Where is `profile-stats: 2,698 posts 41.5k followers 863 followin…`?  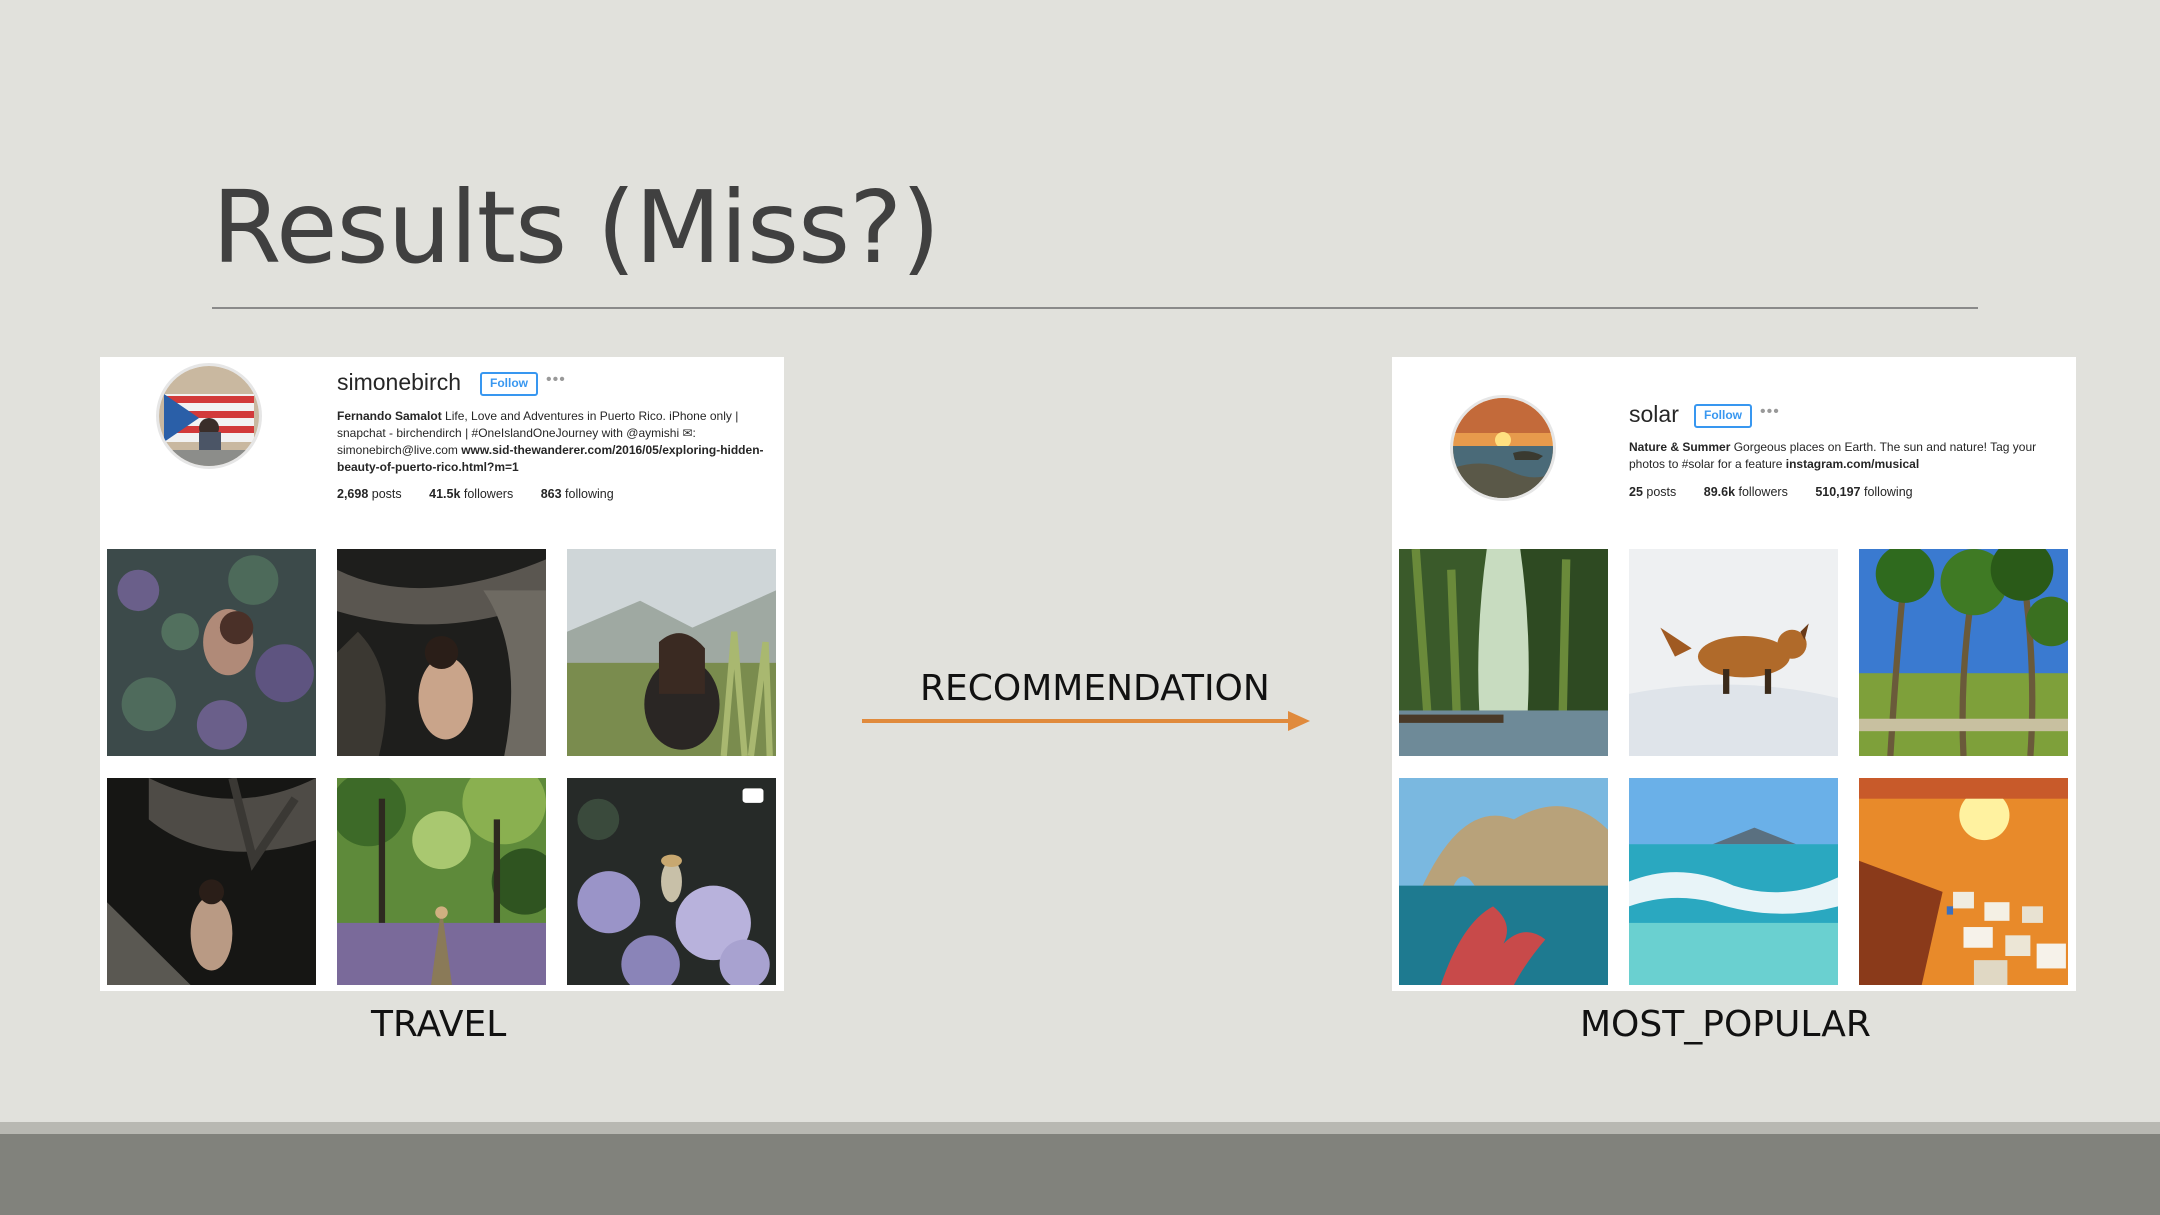 profile-stats: 2,698 posts 41.5k followers 863 followin… is located at coordinates (487, 494).